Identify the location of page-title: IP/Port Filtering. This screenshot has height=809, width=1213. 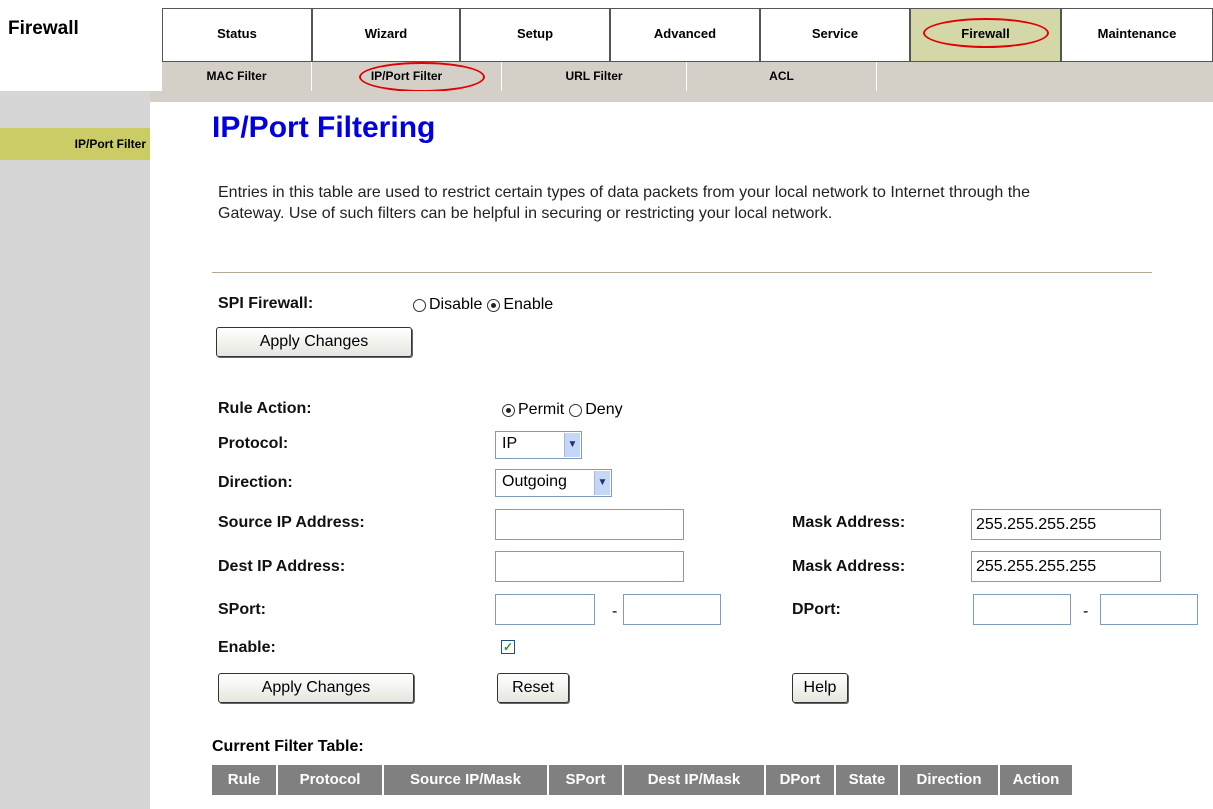
(324, 127).